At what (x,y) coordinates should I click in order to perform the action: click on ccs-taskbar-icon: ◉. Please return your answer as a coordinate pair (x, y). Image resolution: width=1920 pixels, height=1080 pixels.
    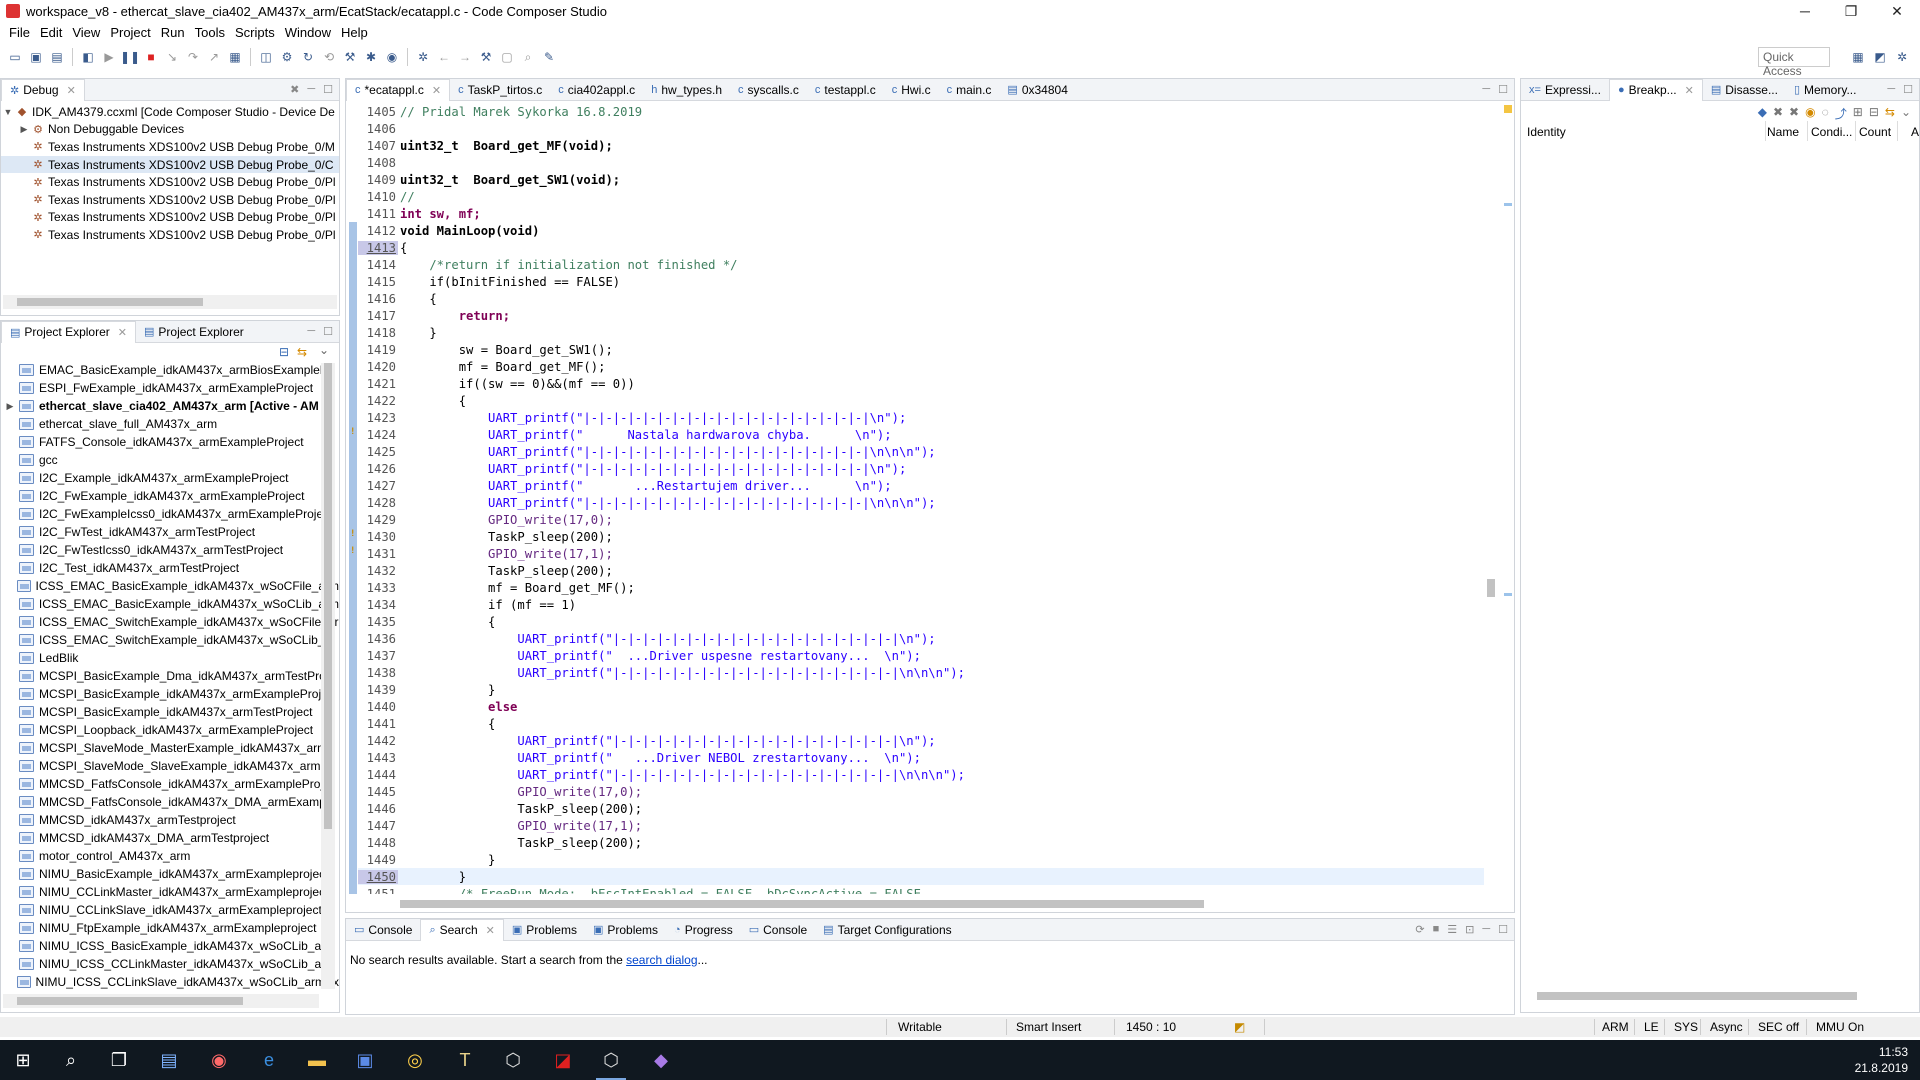
    Looking at the image, I should click on (219, 1060).